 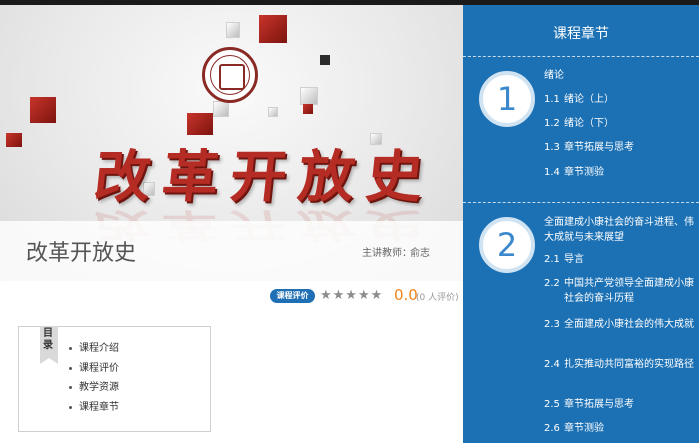 I want to click on banner-art-text: 改革开放史, so click(x=264, y=177).